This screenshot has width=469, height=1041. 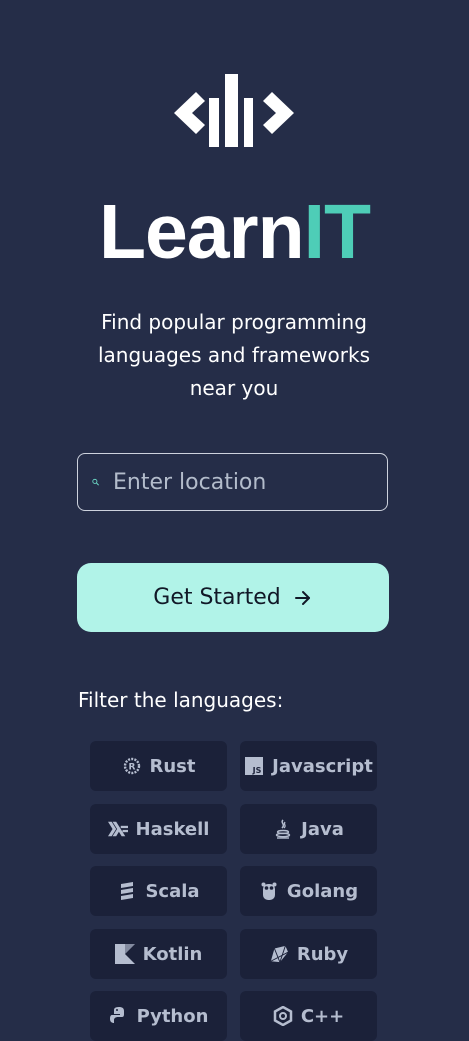 I want to click on filter-chip-rust: R Rust, so click(x=158, y=766).